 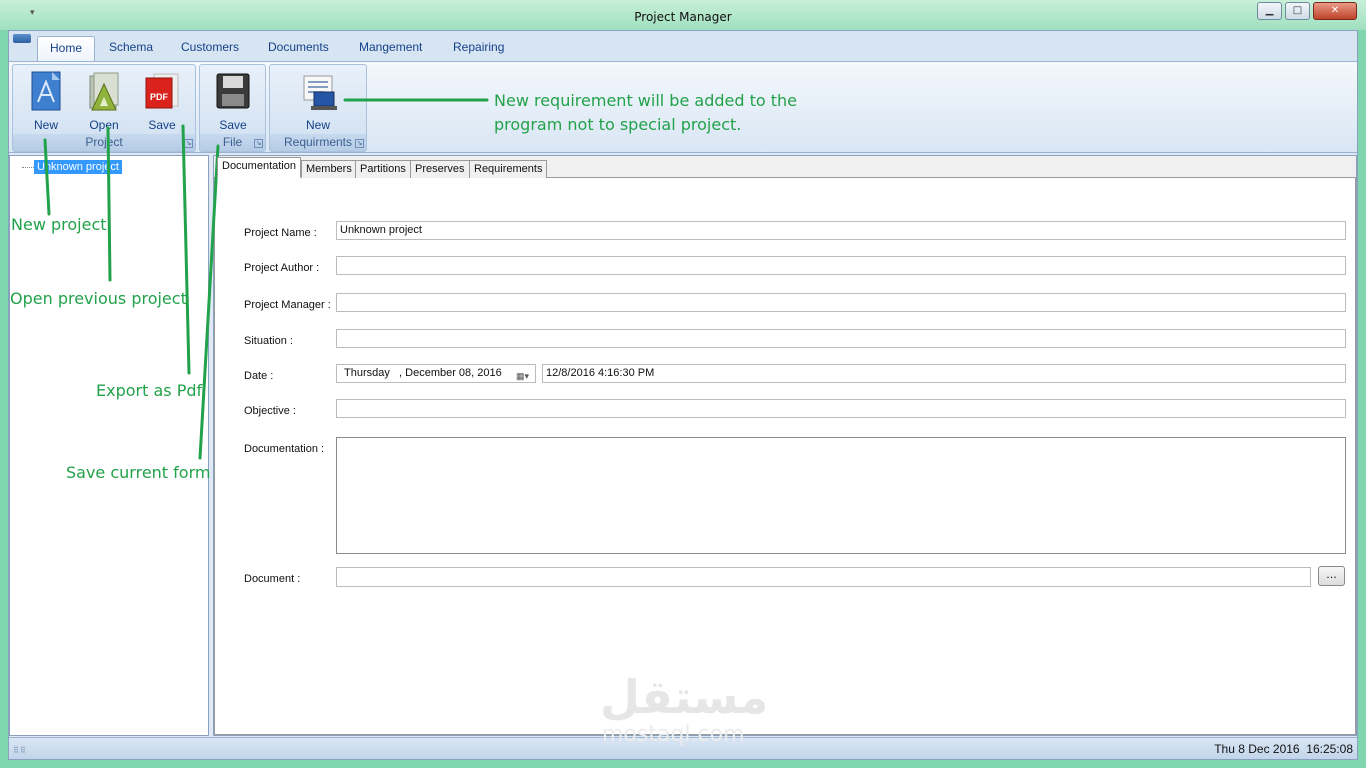 What do you see at coordinates (162, 91) in the screenshot?
I see `pdf-icon: PDF` at bounding box center [162, 91].